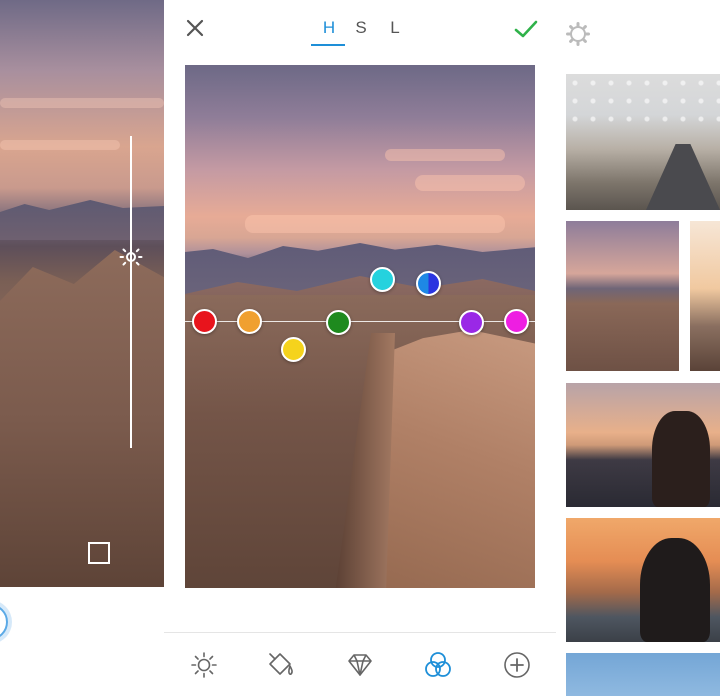 The width and height of the screenshot is (720, 696). Describe the element at coordinates (281, 665) in the screenshot. I see `paint-bucket-icon` at that location.